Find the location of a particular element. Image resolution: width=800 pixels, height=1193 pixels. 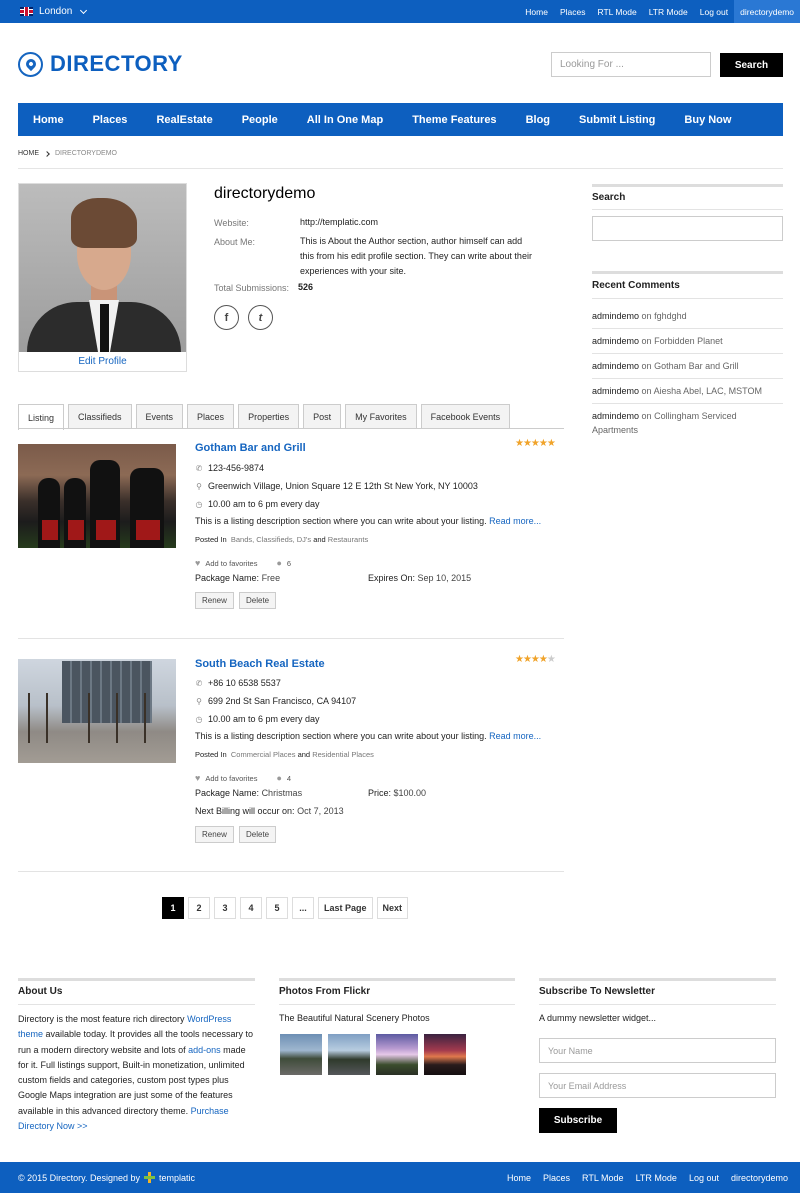

tab-my-favorites: My Favorites is located at coordinates (381, 416).